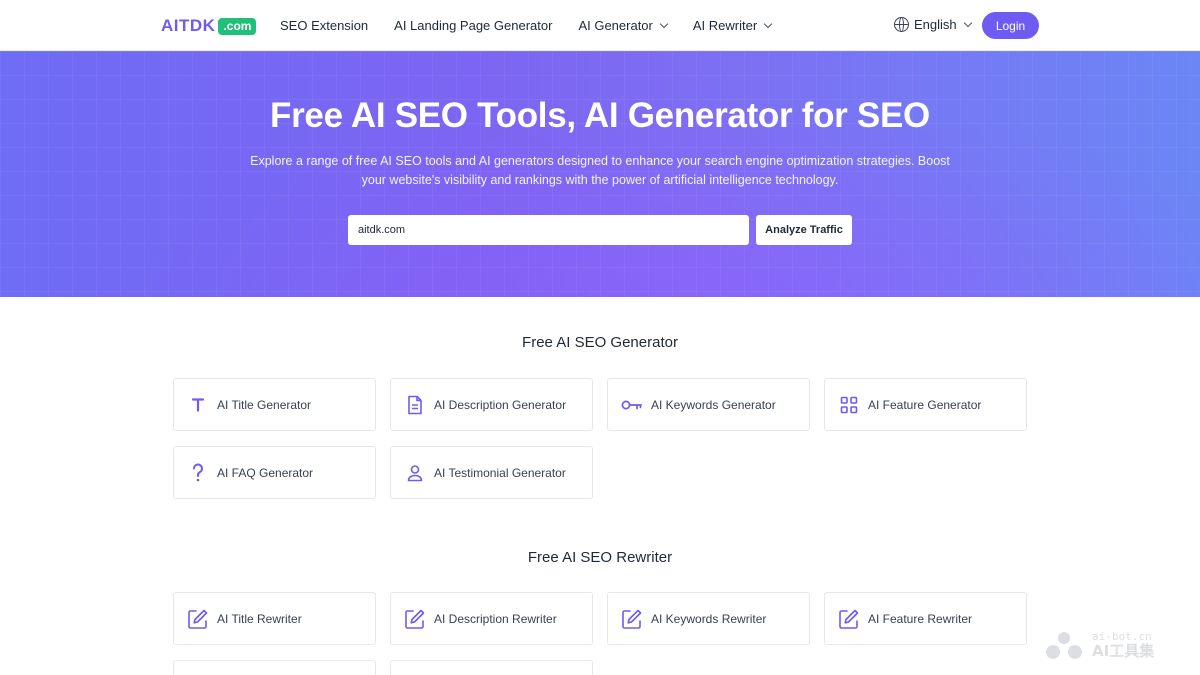  I want to click on tool-card-label: AI Testimonial Generator, so click(500, 473).